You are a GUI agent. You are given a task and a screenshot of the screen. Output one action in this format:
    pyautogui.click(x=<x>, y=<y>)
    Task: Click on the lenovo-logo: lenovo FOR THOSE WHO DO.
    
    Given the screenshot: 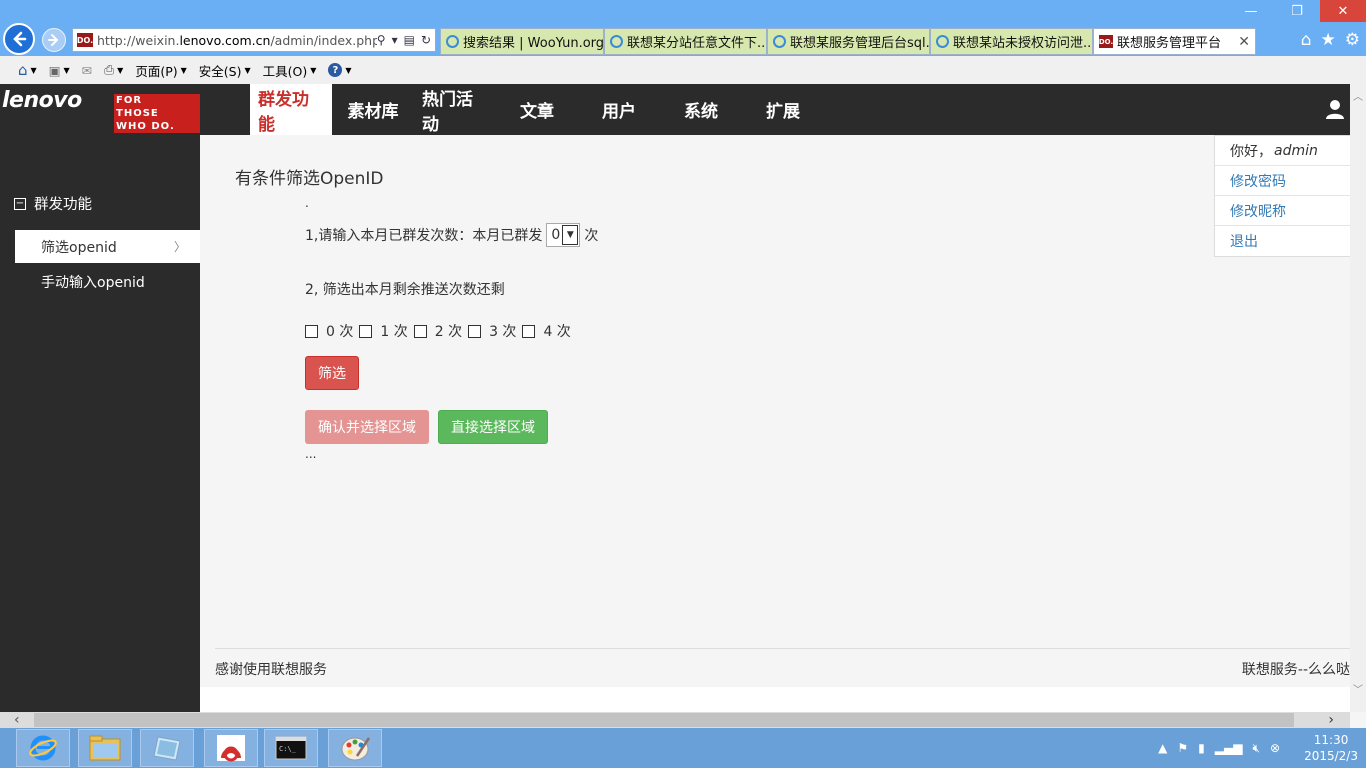 What is the action you would take?
    pyautogui.click(x=100, y=109)
    